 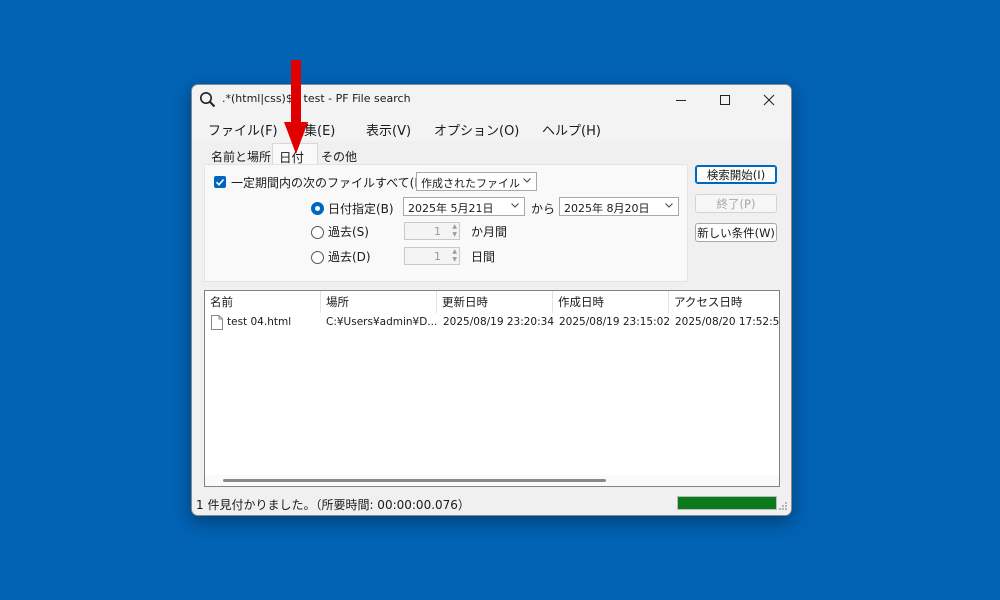 I want to click on radio-past-days-label: 過去(D), so click(x=349, y=257).